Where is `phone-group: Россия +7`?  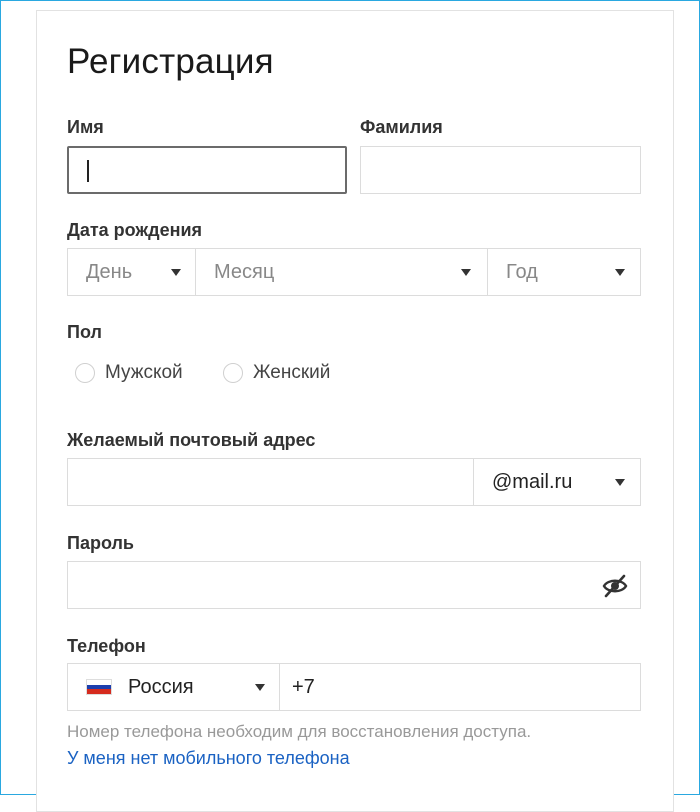
phone-group: Россия +7 is located at coordinates (354, 687).